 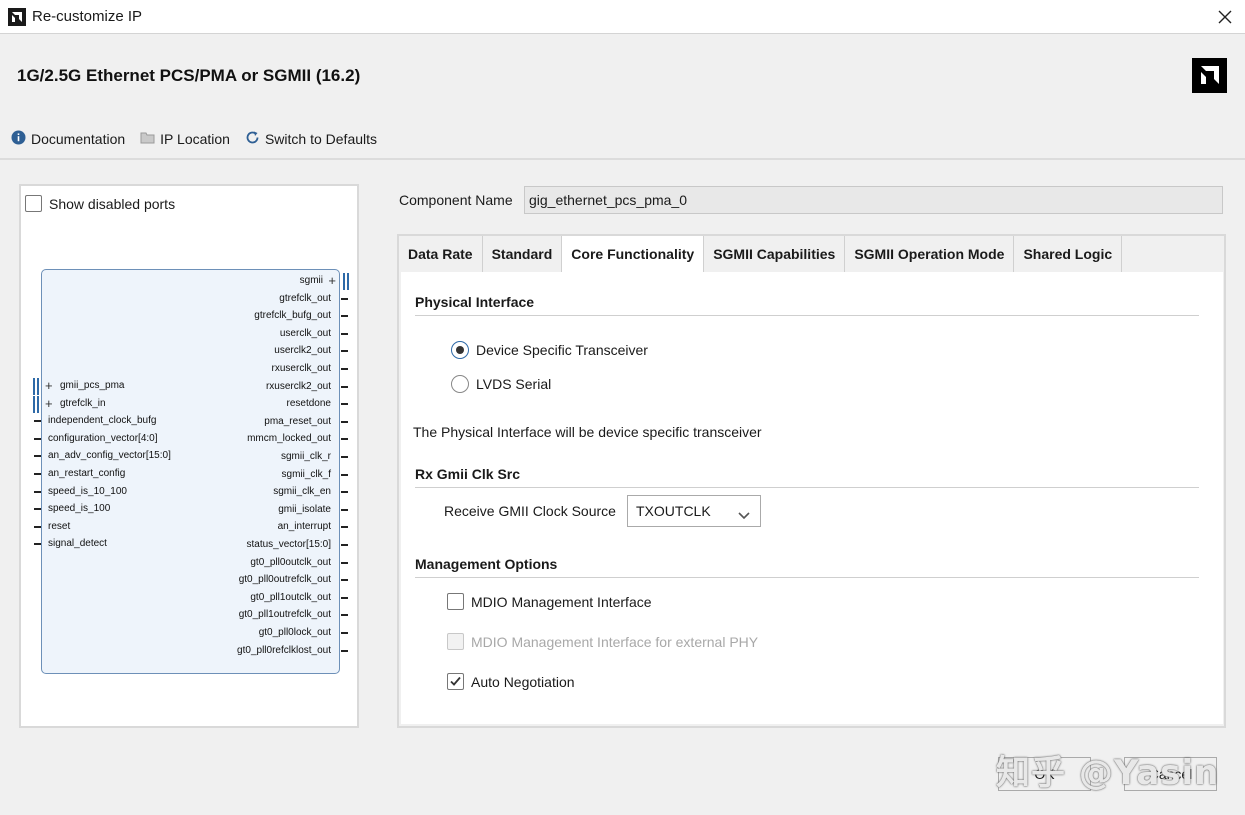 What do you see at coordinates (460, 384) in the screenshot?
I see `radio-button` at bounding box center [460, 384].